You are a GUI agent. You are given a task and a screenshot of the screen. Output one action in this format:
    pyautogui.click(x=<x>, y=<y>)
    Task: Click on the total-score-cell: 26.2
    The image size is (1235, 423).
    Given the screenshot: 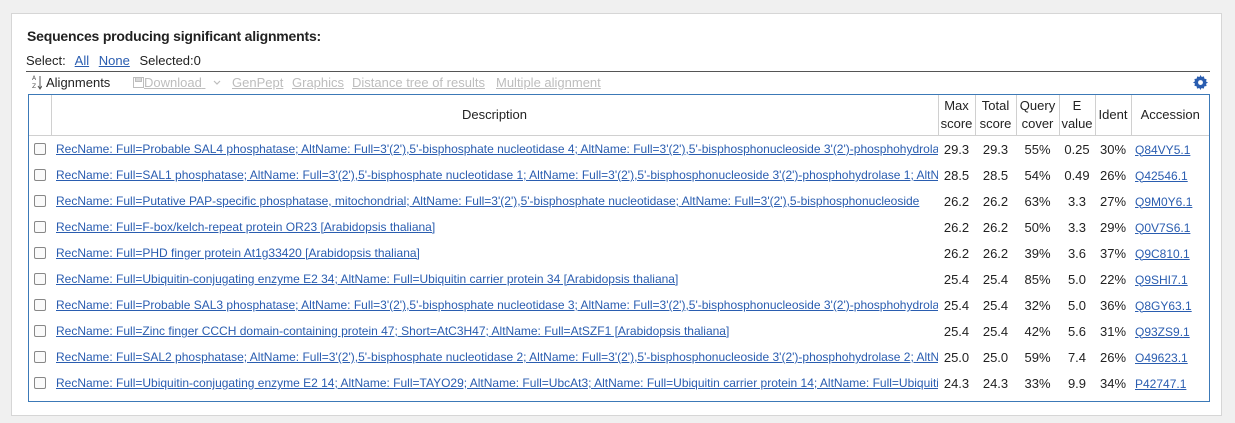 What is the action you would take?
    pyautogui.click(x=995, y=227)
    